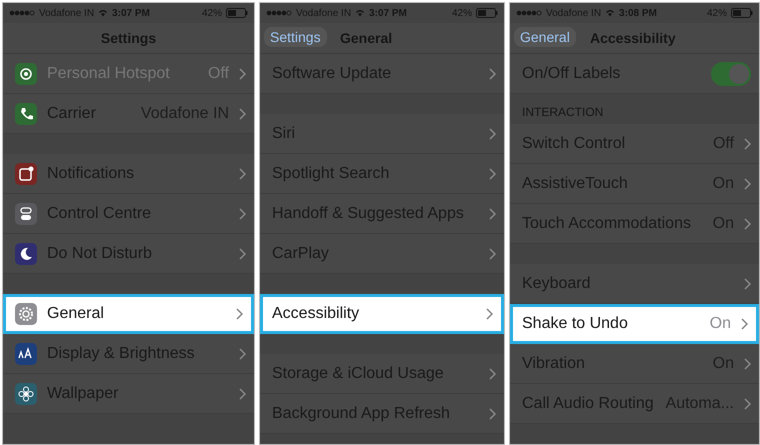 The height and width of the screenshot is (445, 760). Describe the element at coordinates (128, 314) in the screenshot. I see `settings-row: General` at that location.